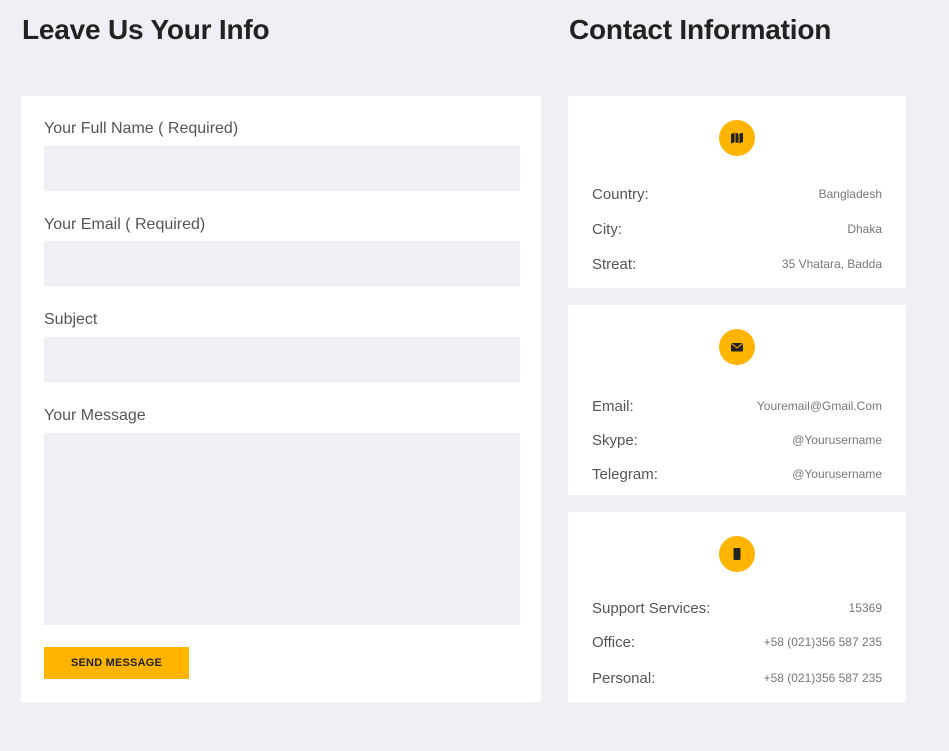 Image resolution: width=949 pixels, height=751 pixels. I want to click on info-row-country: Country: Bangladesh, so click(737, 194).